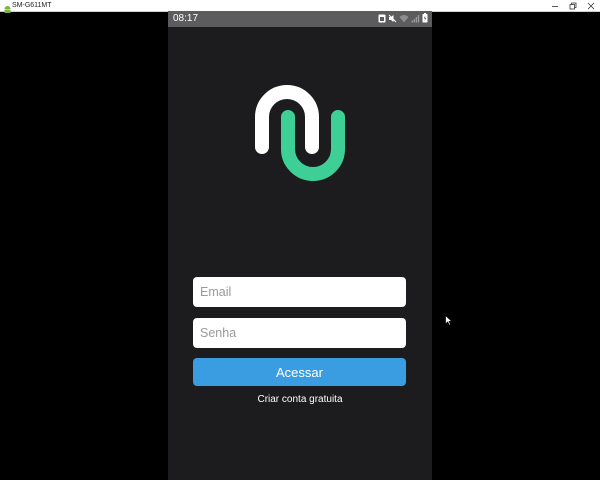  Describe the element at coordinates (555, 5) in the screenshot. I see `minimize-icon` at that location.